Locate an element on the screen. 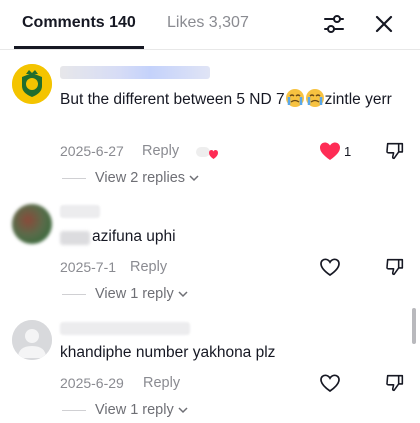 The height and width of the screenshot is (423, 420). default-avatar-icon is located at coordinates (32, 340).